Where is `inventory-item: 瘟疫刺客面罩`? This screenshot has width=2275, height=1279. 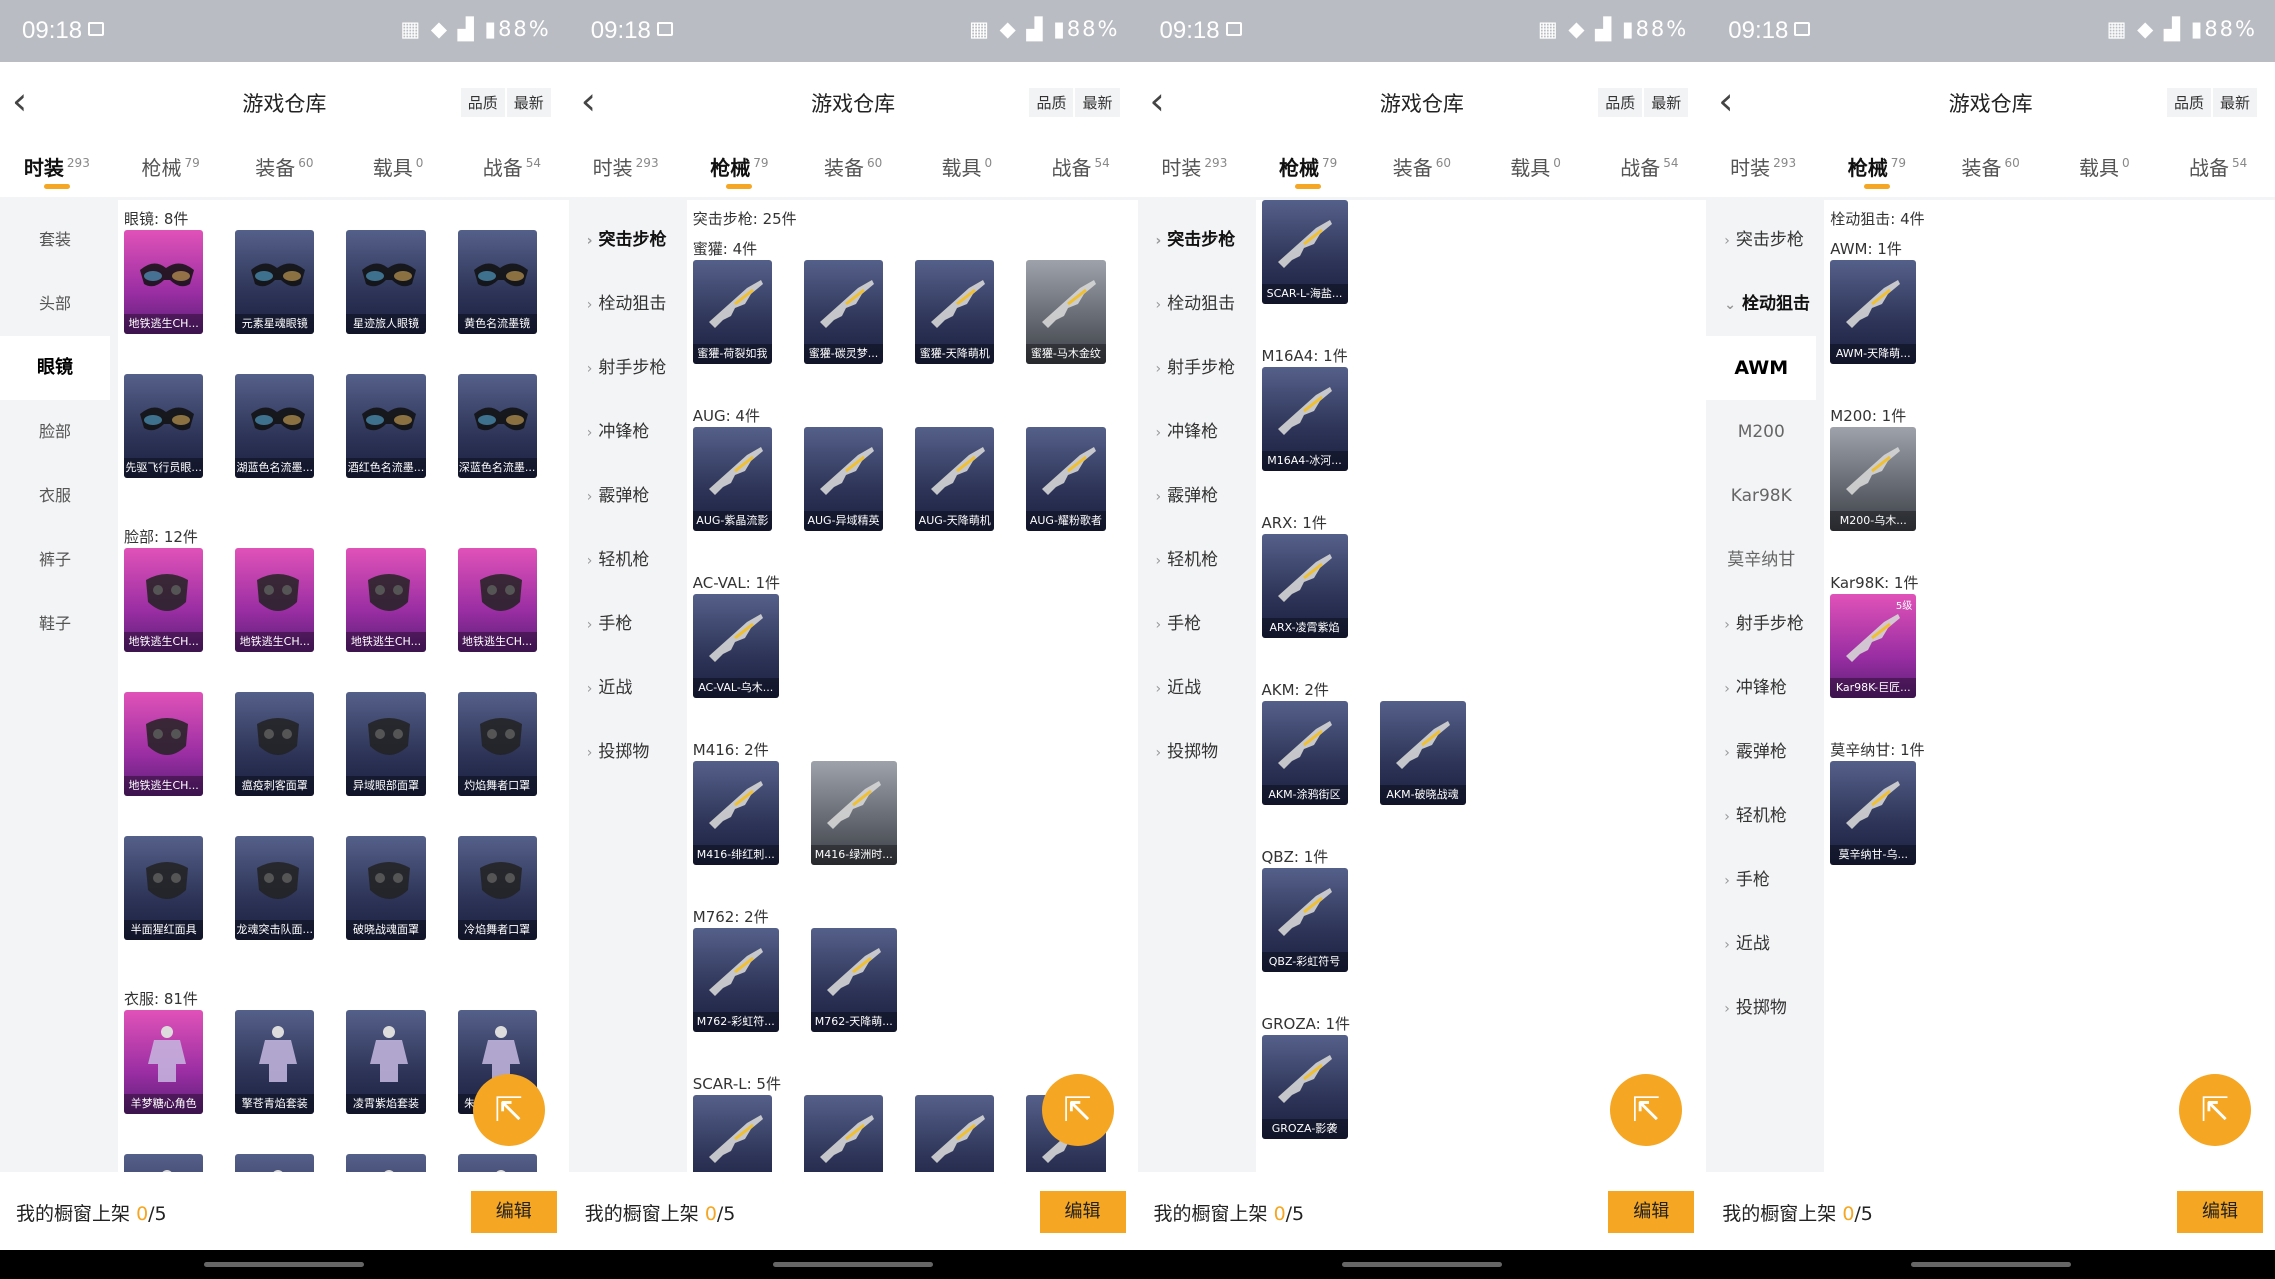
inventory-item: 瘟疫刺客面罩 is located at coordinates (275, 744).